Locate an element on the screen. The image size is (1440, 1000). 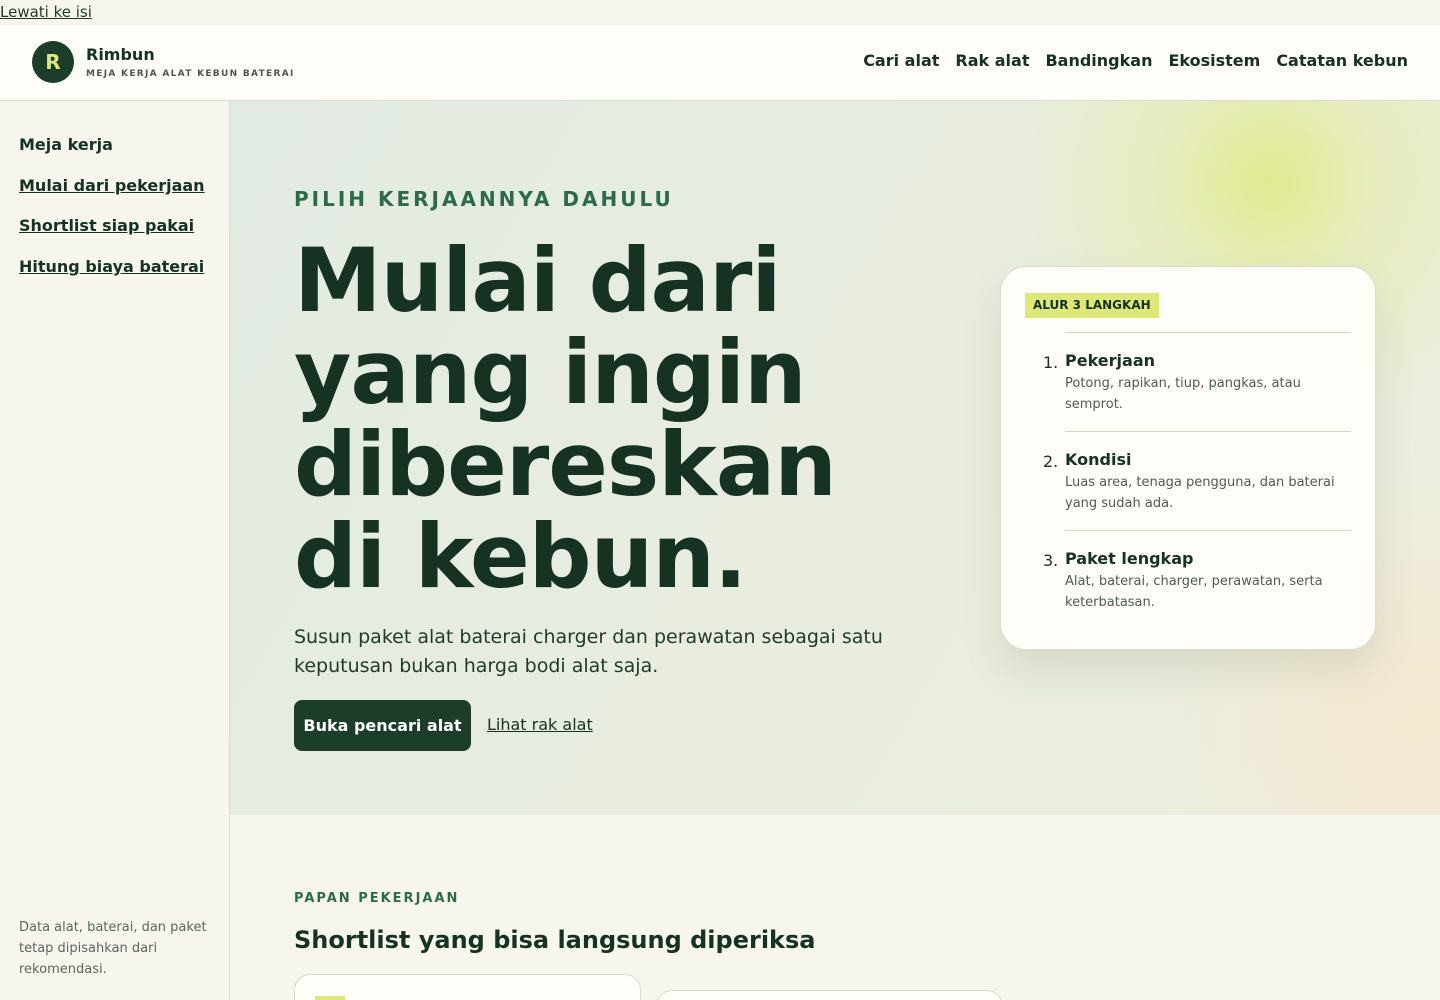
sidebar-link-mulai: Mulai dari pekerjaan is located at coordinates (112, 185).